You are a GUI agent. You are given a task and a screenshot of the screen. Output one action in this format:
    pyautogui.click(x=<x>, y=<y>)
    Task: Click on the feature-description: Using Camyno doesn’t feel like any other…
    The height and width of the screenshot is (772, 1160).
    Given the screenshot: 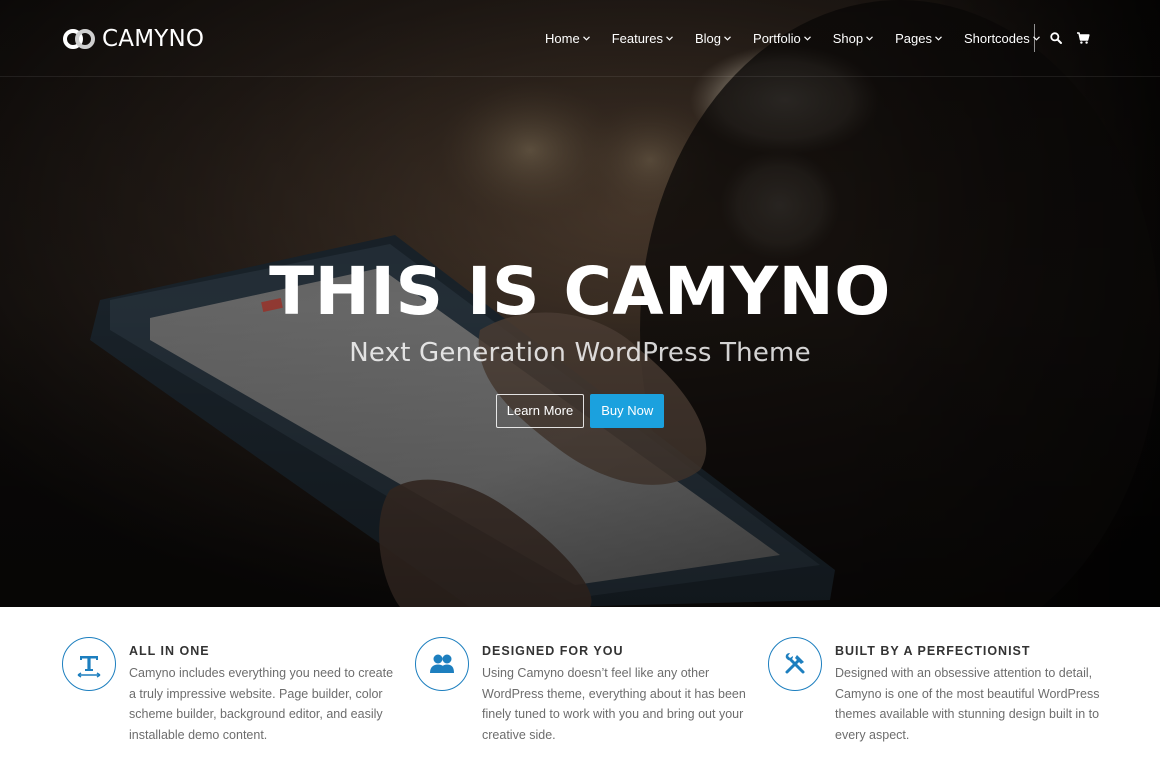 What is the action you would take?
    pyautogui.click(x=614, y=704)
    